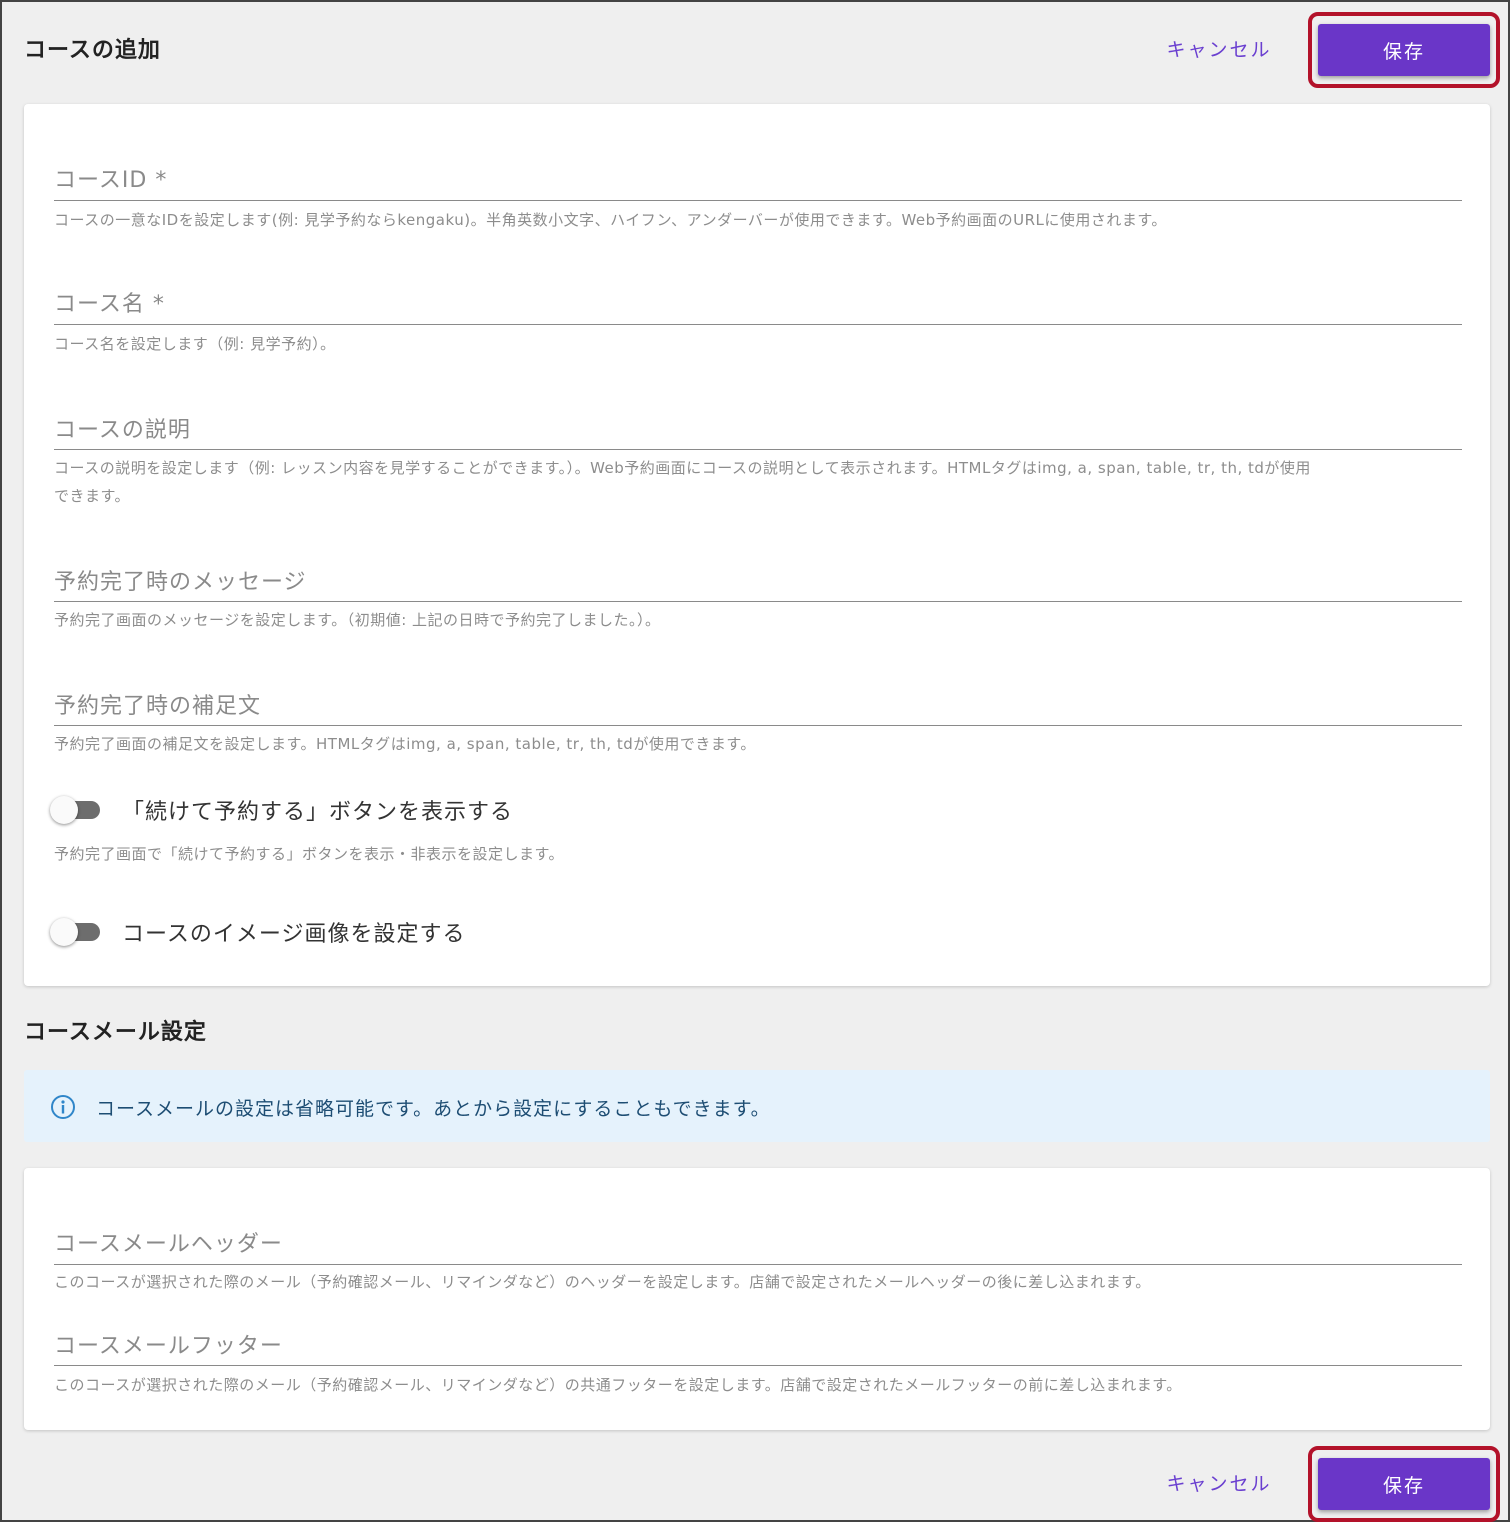  What do you see at coordinates (115, 1032) in the screenshot?
I see `mail-section-title: コースメール設定` at bounding box center [115, 1032].